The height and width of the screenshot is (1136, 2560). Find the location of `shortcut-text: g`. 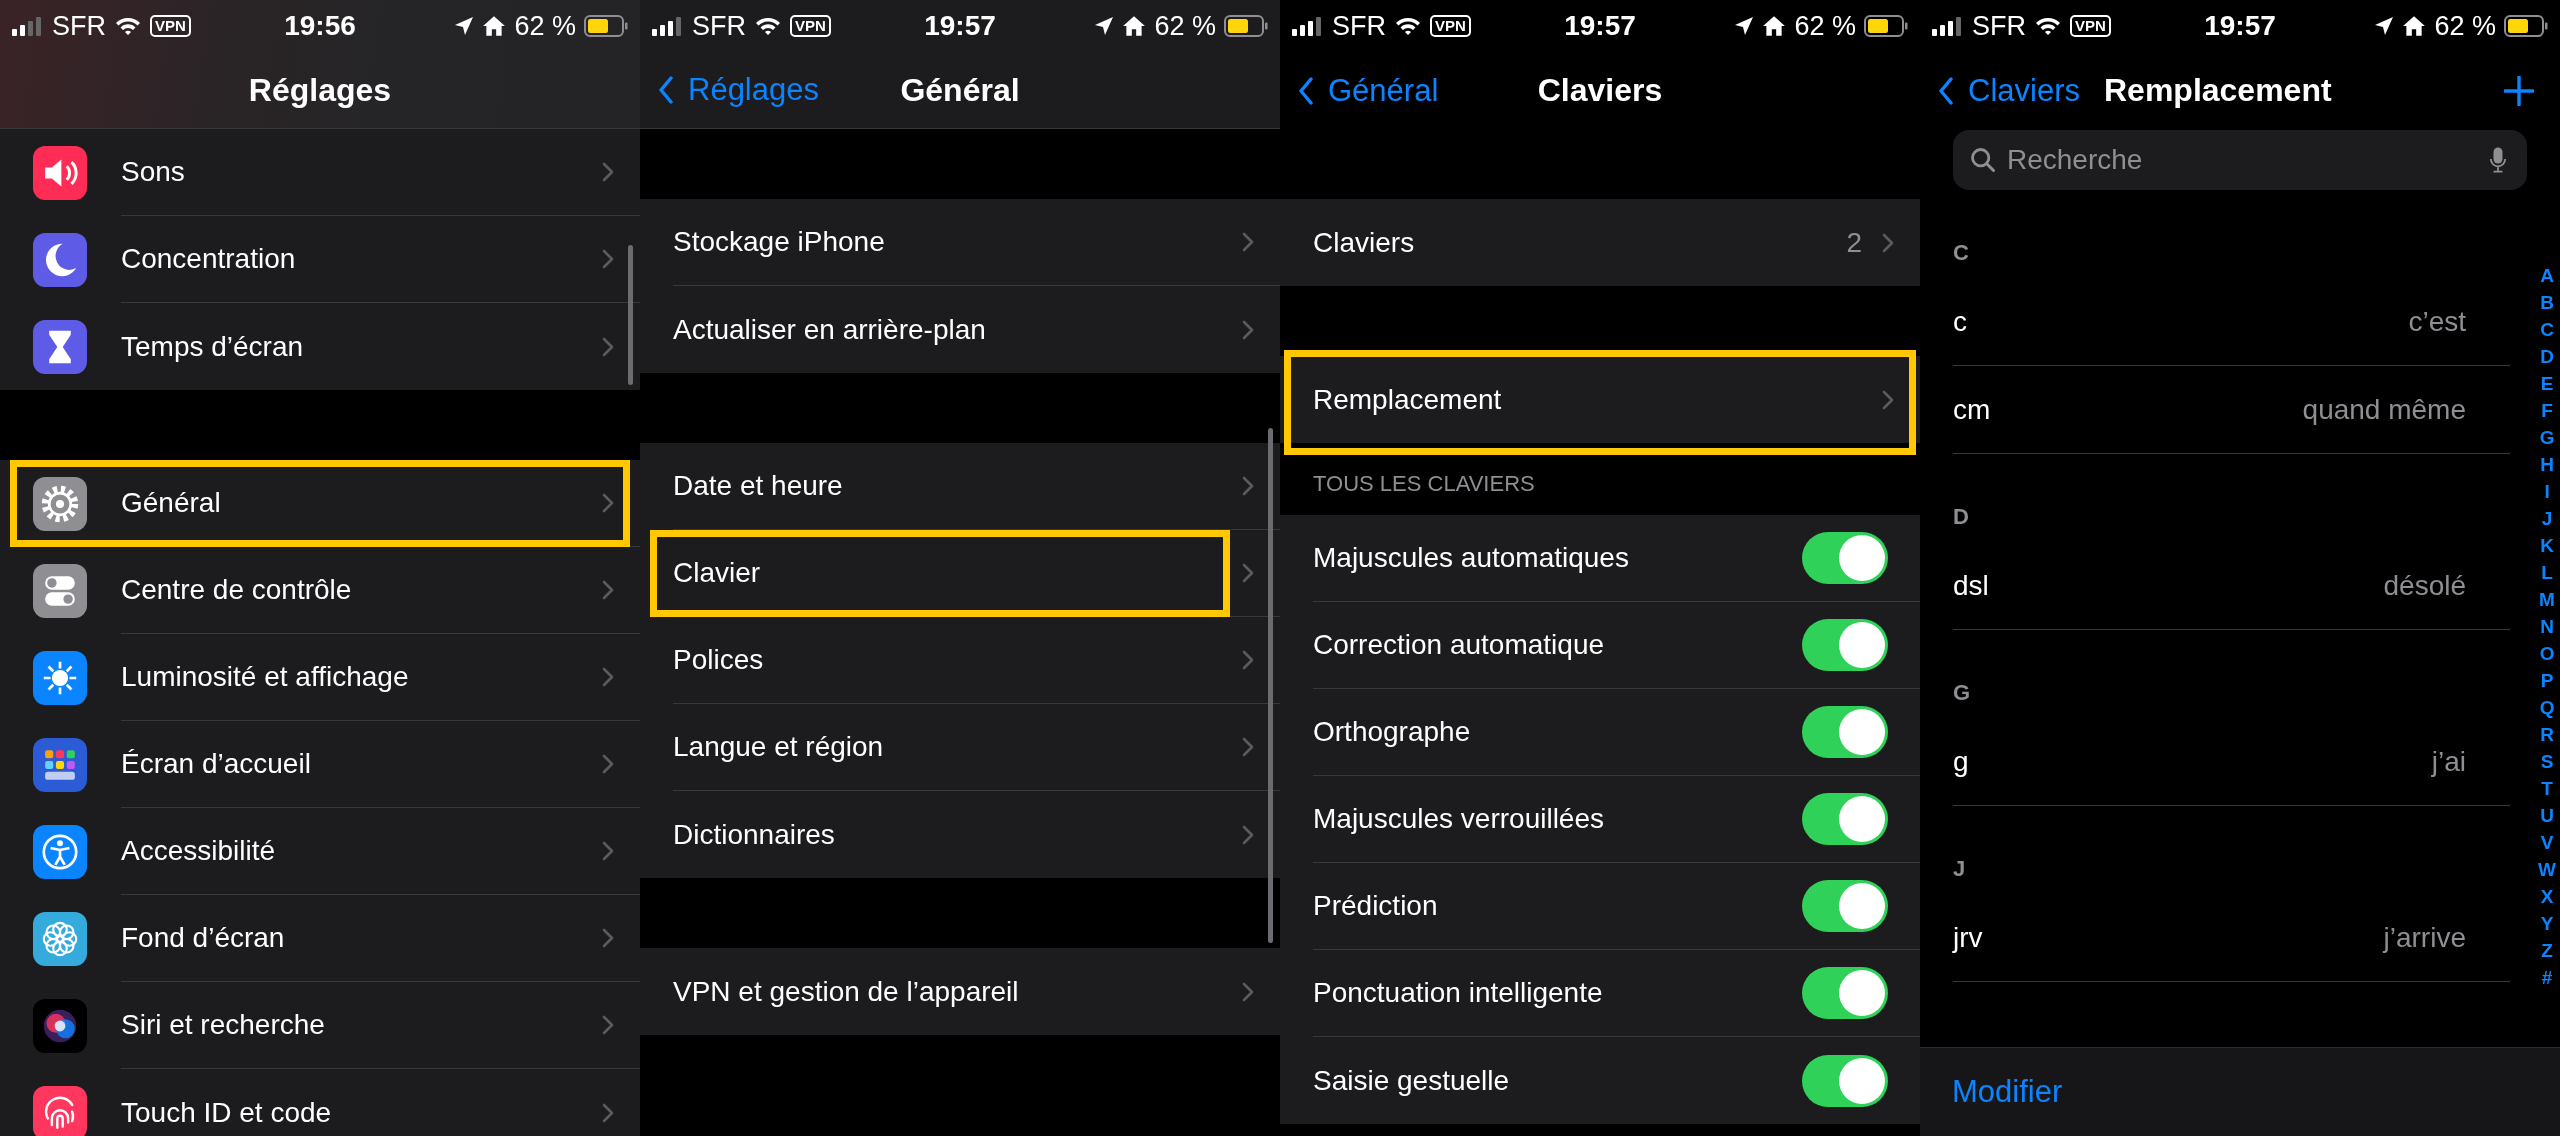

shortcut-text: g is located at coordinates (1961, 761).